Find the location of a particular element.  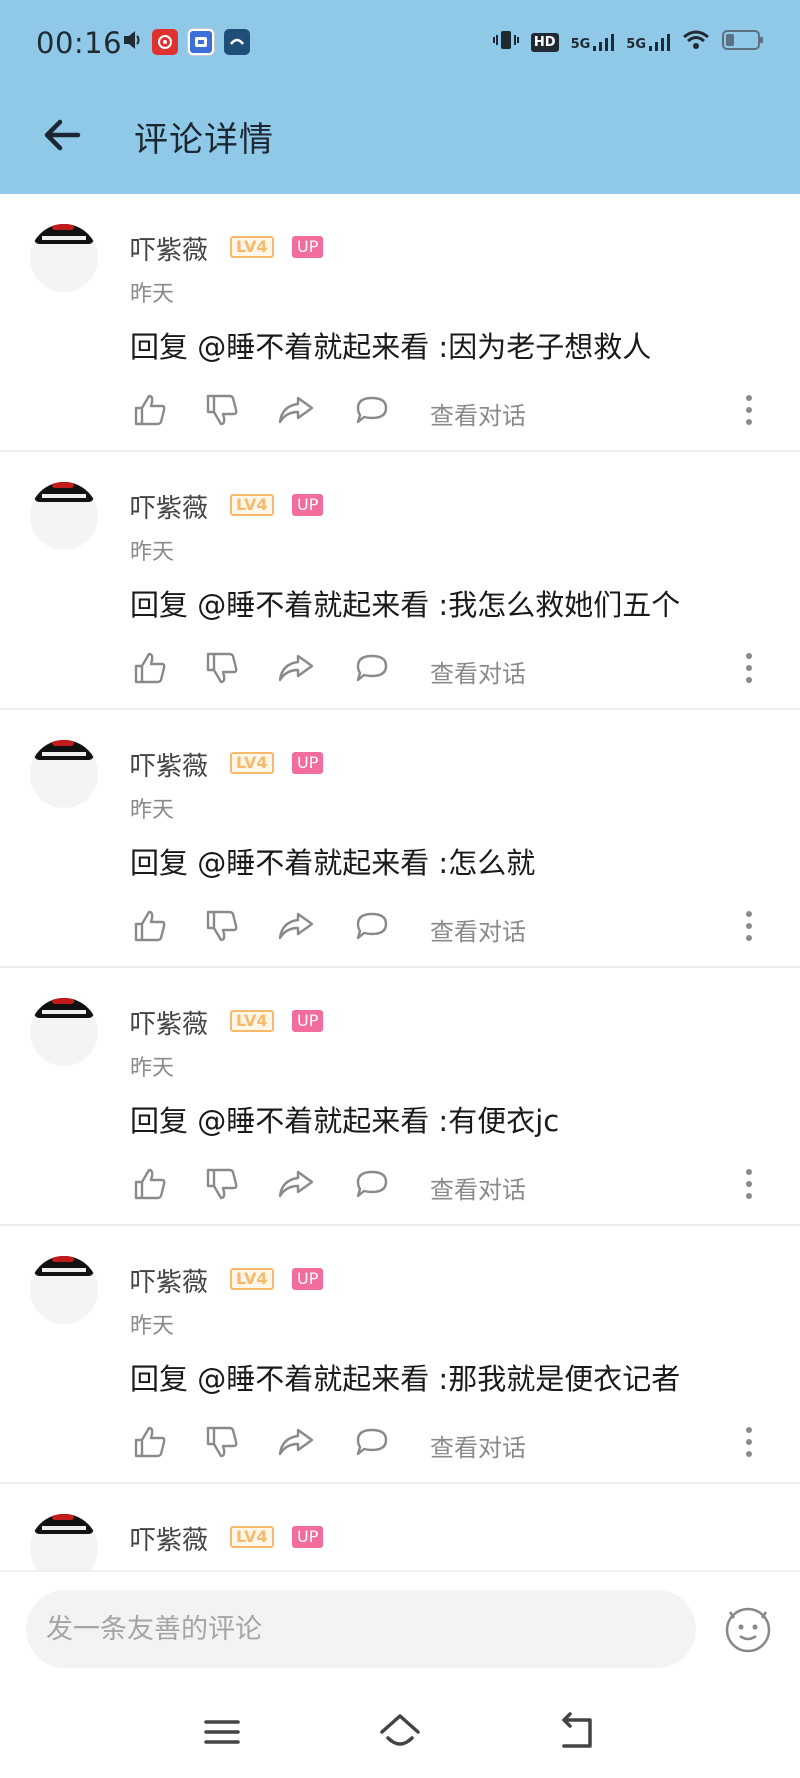

thumbs-up-icon is located at coordinates (150, 668).